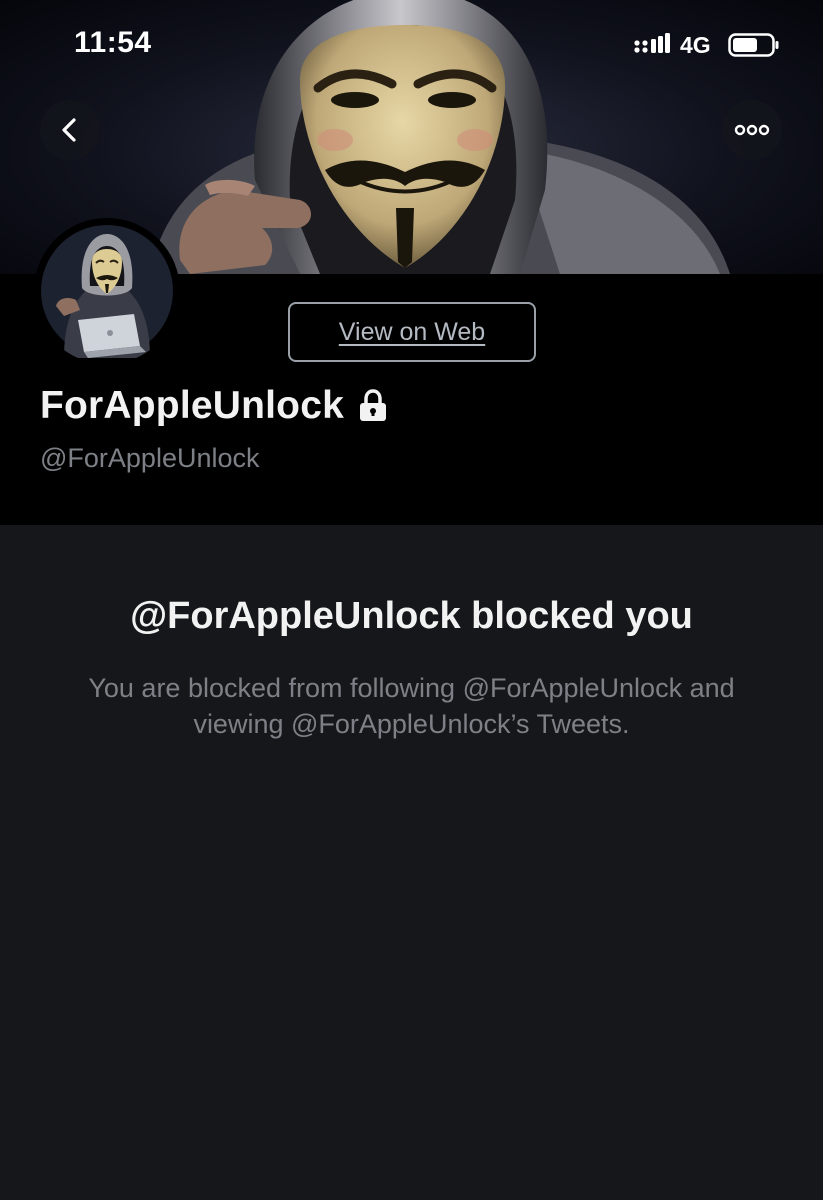  Describe the element at coordinates (150, 458) in the screenshot. I see `profile-handle: @ForAppleUnlock` at that location.